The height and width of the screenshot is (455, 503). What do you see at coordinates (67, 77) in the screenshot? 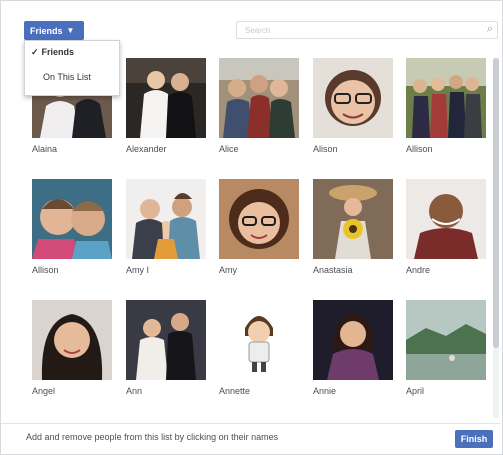
I see `menu-item-label: On This List` at bounding box center [67, 77].